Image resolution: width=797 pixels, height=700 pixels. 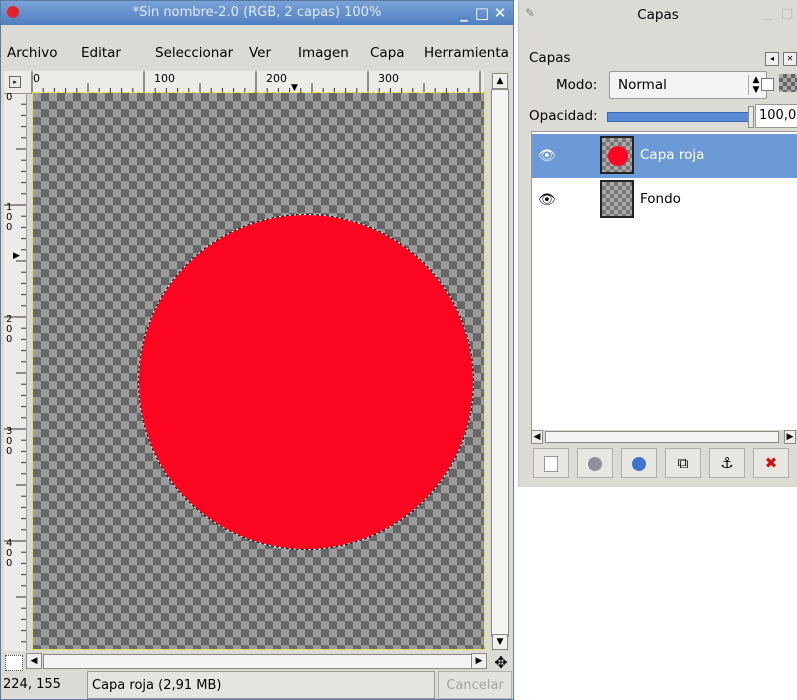 I want to click on layer-row: 👁 Fondo, so click(x=664, y=200).